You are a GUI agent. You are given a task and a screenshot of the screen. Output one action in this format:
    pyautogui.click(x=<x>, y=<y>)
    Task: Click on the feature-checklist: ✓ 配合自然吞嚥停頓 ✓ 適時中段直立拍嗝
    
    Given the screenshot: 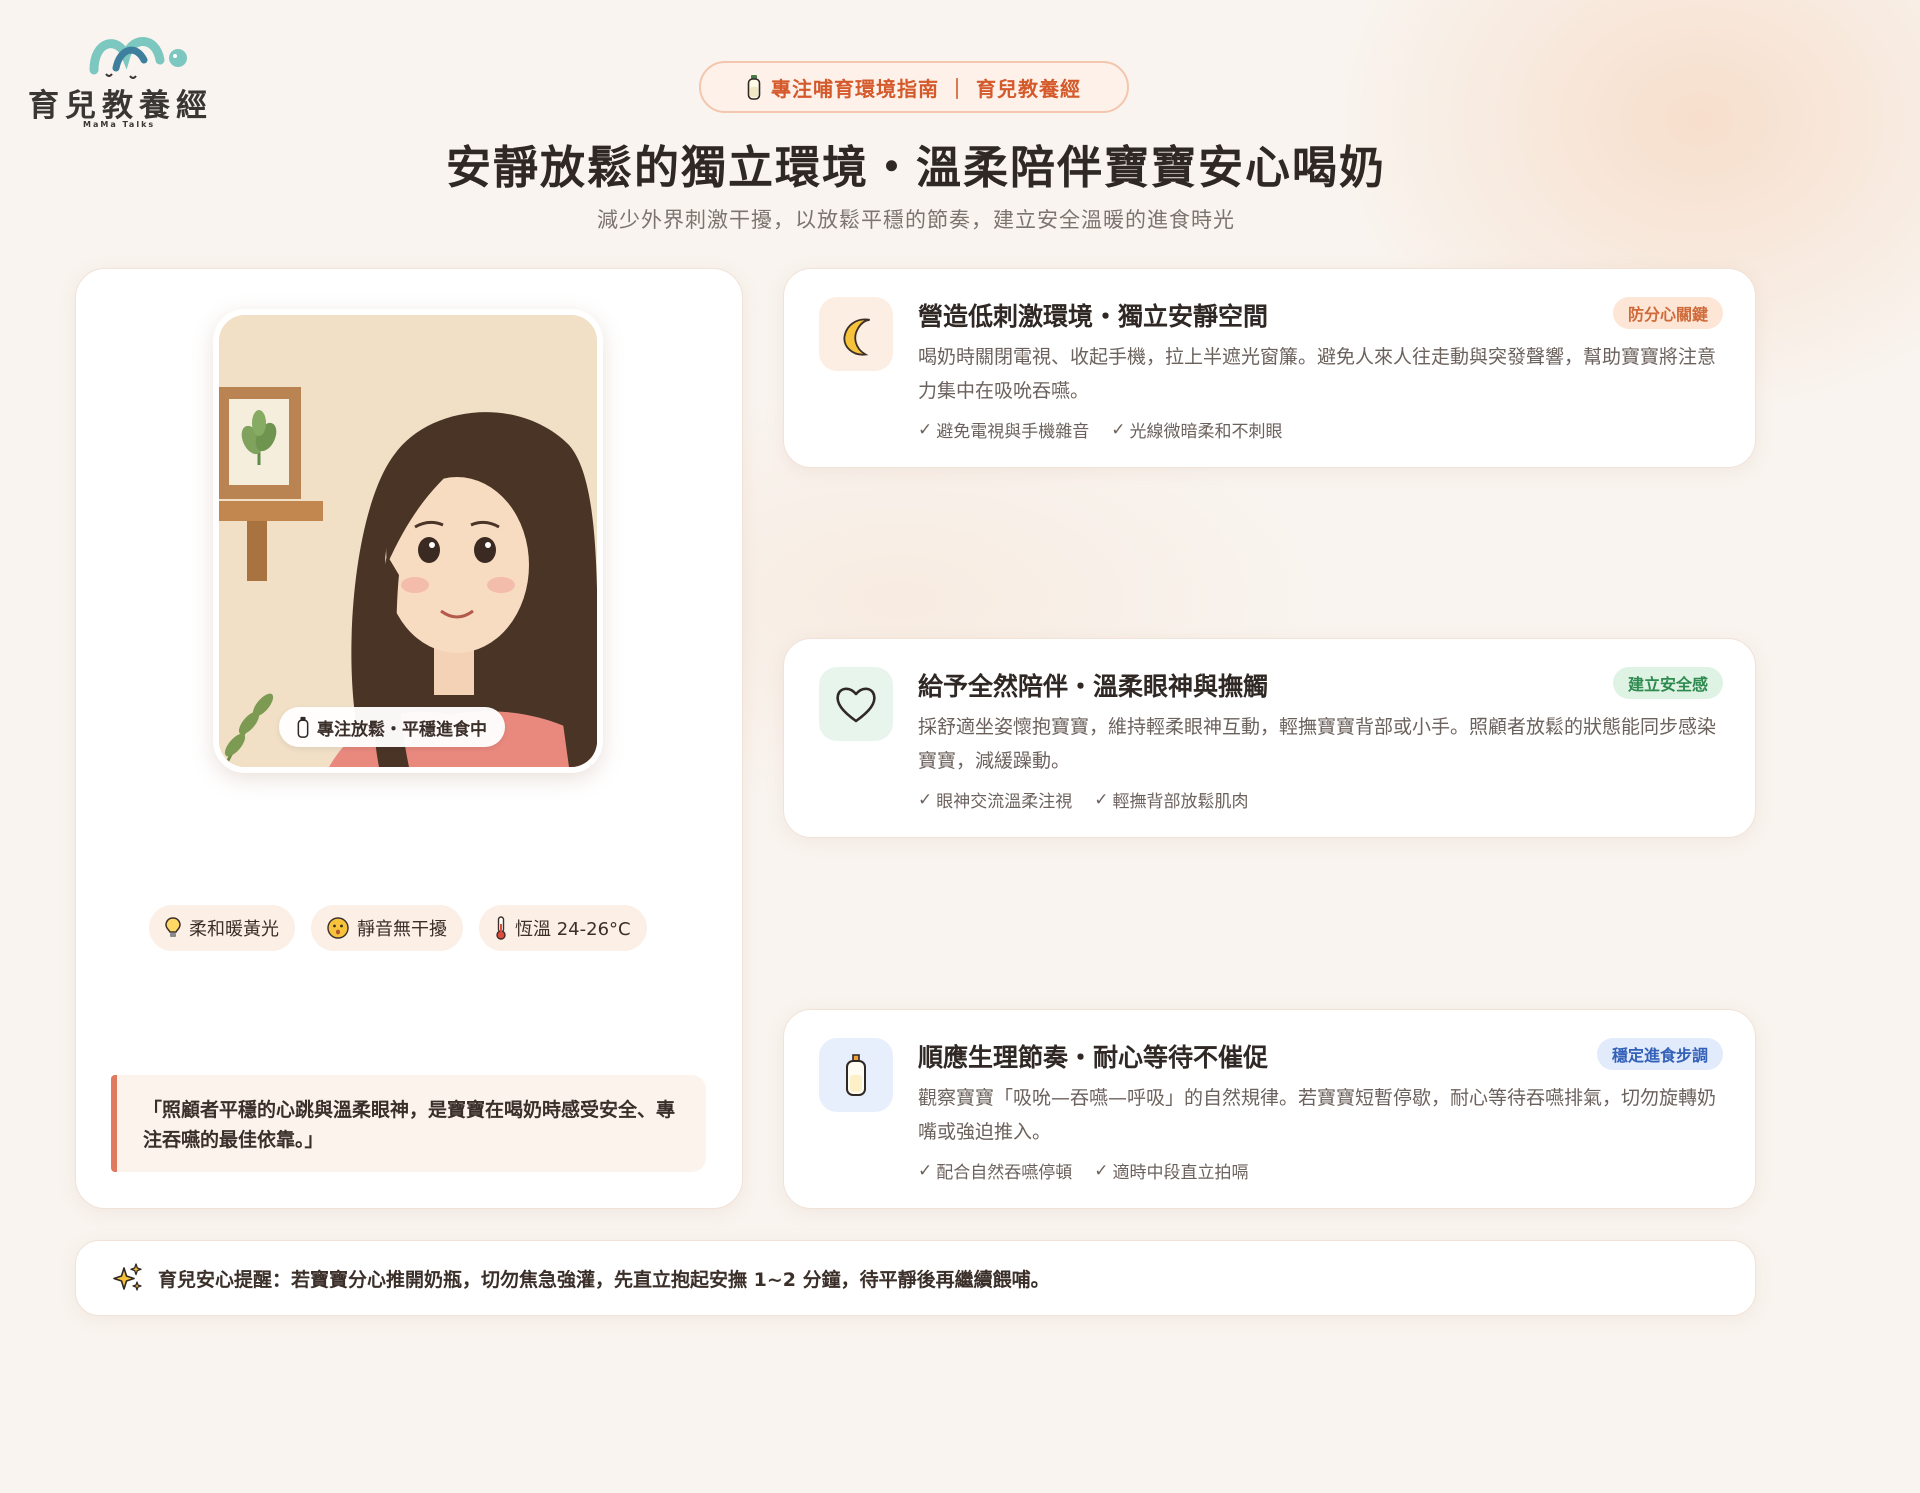 What is the action you would take?
    pyautogui.click(x=1083, y=1171)
    